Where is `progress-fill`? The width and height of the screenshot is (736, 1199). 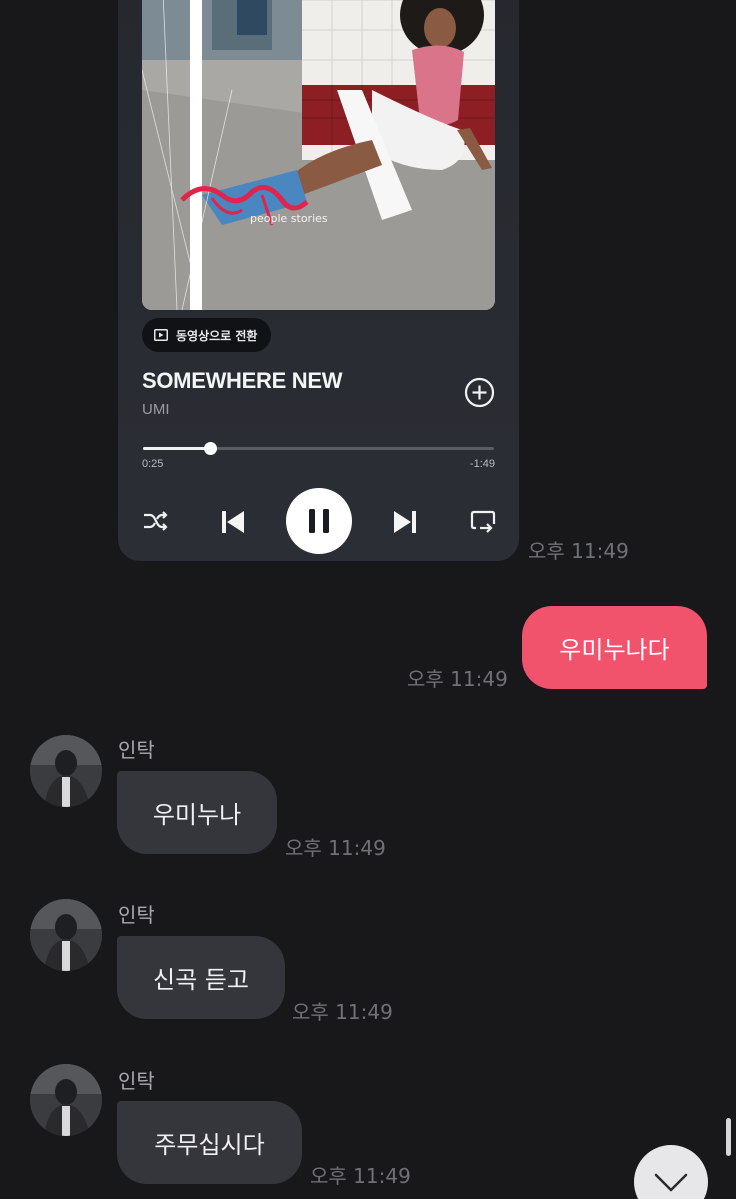
progress-fill is located at coordinates (176, 448).